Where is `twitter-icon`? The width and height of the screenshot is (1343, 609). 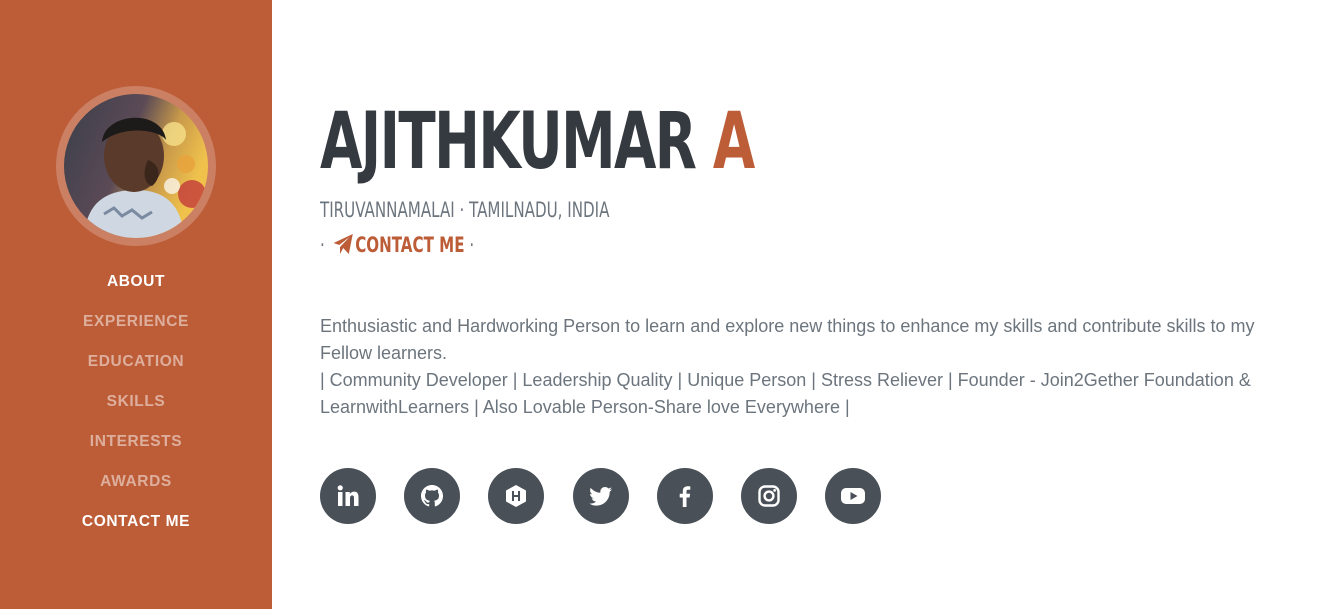 twitter-icon is located at coordinates (600, 496).